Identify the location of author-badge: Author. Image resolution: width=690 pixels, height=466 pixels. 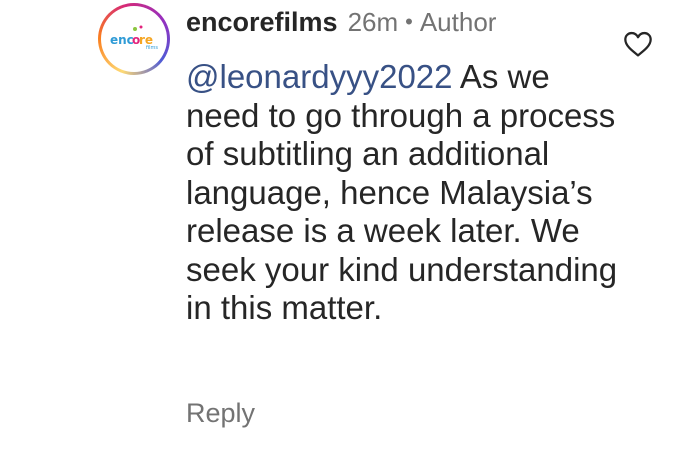
(458, 21).